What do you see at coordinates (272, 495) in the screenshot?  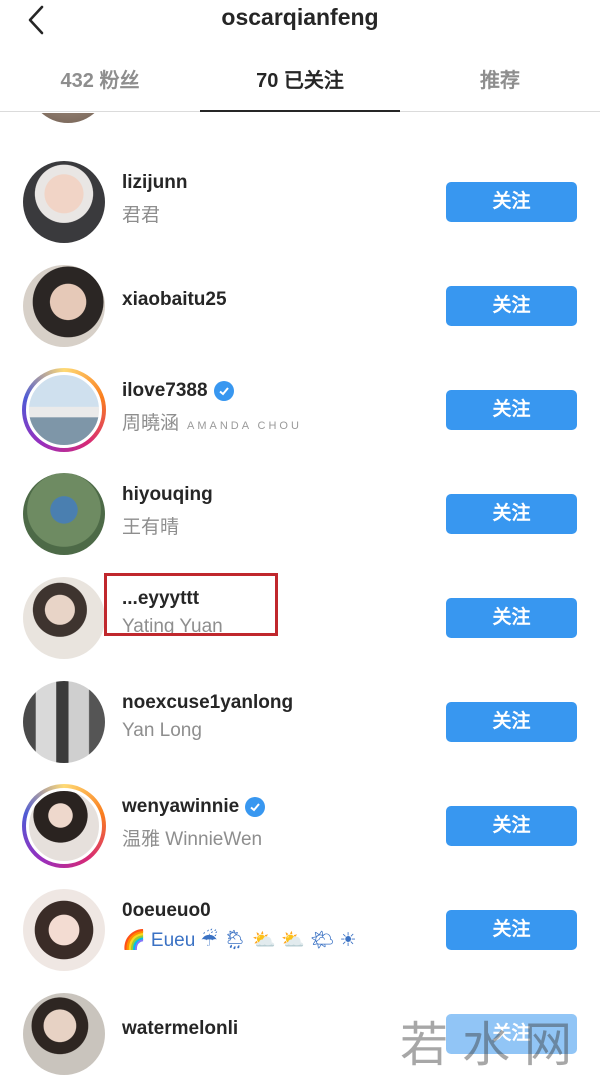 I see `username: hiyouqing` at bounding box center [272, 495].